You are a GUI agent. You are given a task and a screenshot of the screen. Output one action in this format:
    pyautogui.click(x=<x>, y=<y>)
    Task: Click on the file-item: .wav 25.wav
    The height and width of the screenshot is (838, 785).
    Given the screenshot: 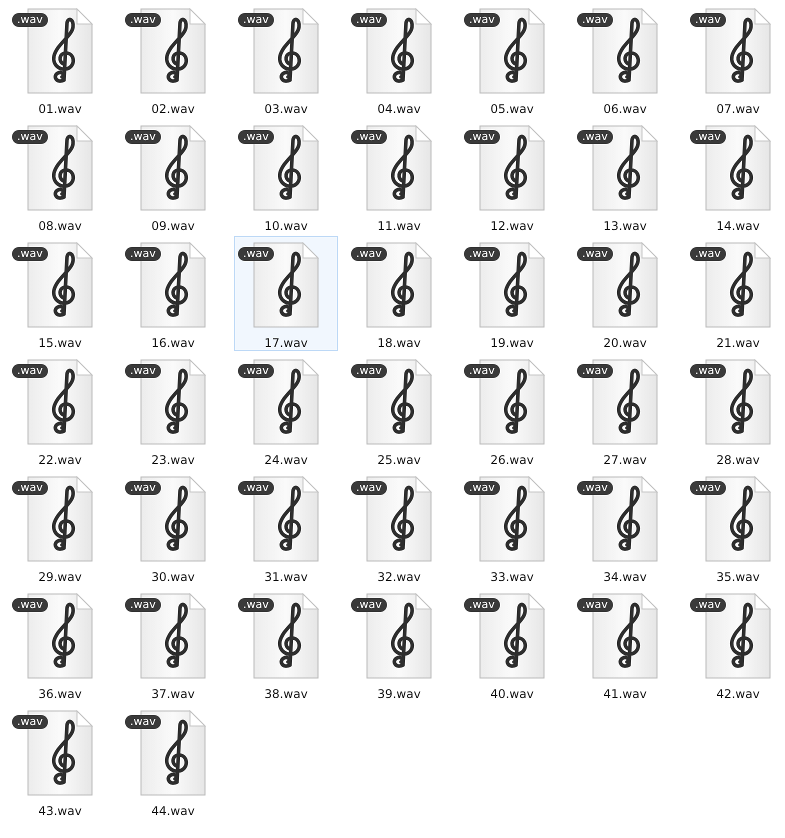 What is the action you would take?
    pyautogui.click(x=399, y=410)
    